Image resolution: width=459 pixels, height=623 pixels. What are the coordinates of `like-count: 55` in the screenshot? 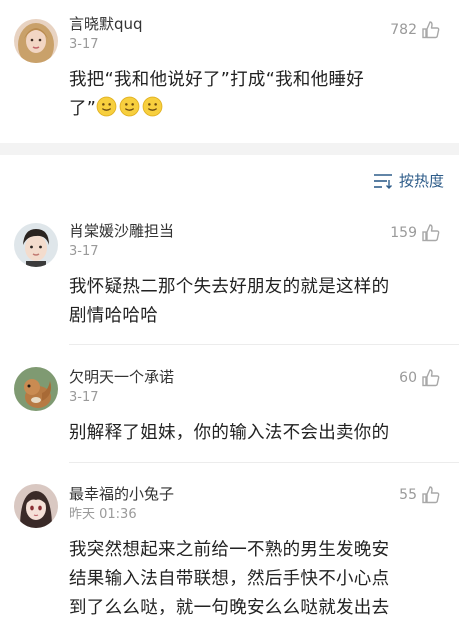 It's located at (408, 495).